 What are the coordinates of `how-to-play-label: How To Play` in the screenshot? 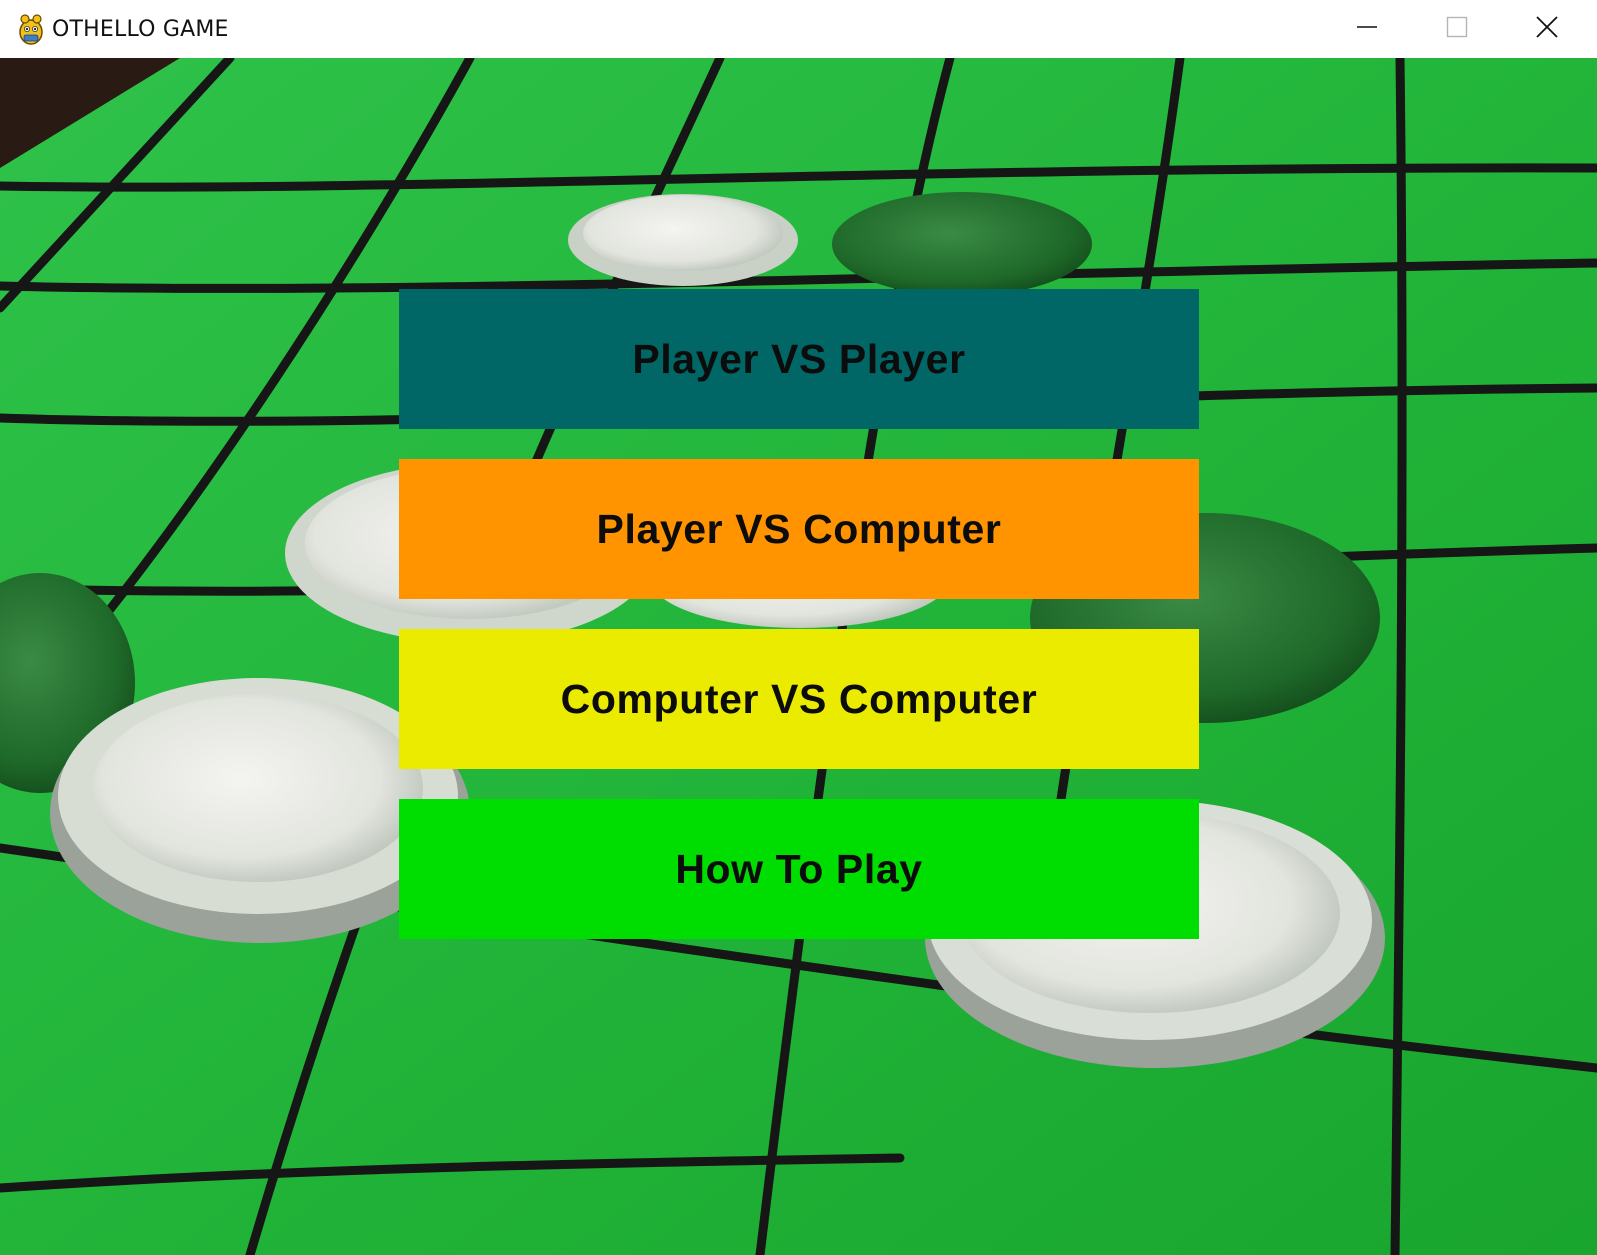 It's located at (799, 868).